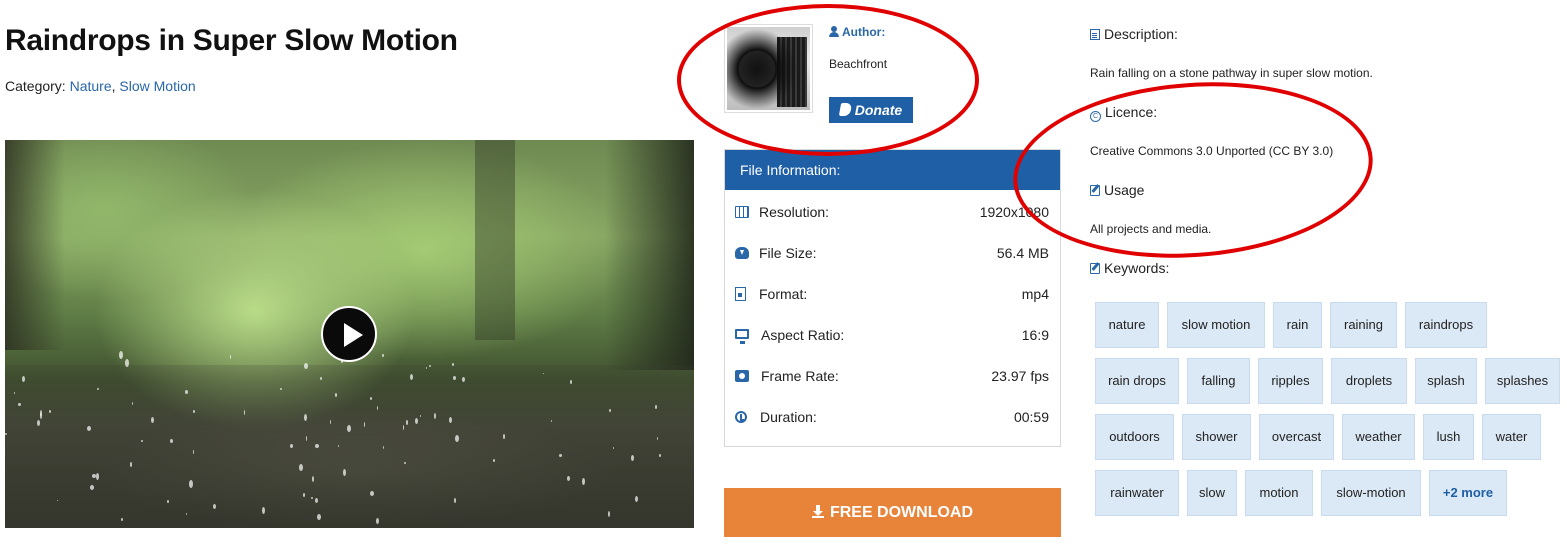 This screenshot has height=554, width=1567. Describe the element at coordinates (901, 512) in the screenshot. I see `free-download-label: FREE DOWNLOAD` at that location.